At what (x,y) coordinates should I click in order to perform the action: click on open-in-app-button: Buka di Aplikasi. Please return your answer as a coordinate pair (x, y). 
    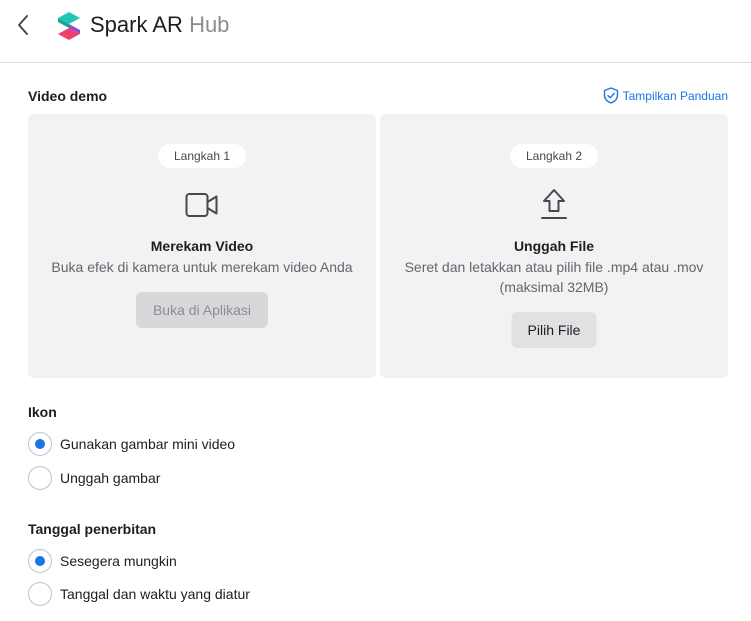
    Looking at the image, I should click on (202, 310).